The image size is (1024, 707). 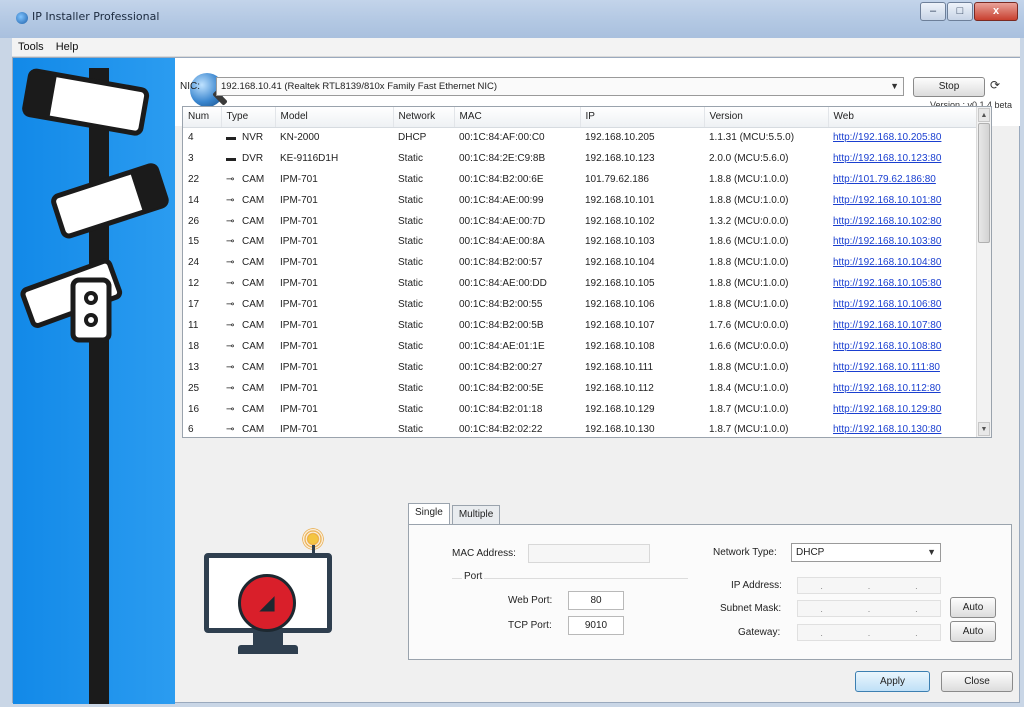 I want to click on stop-button: Stop, so click(x=949, y=87).